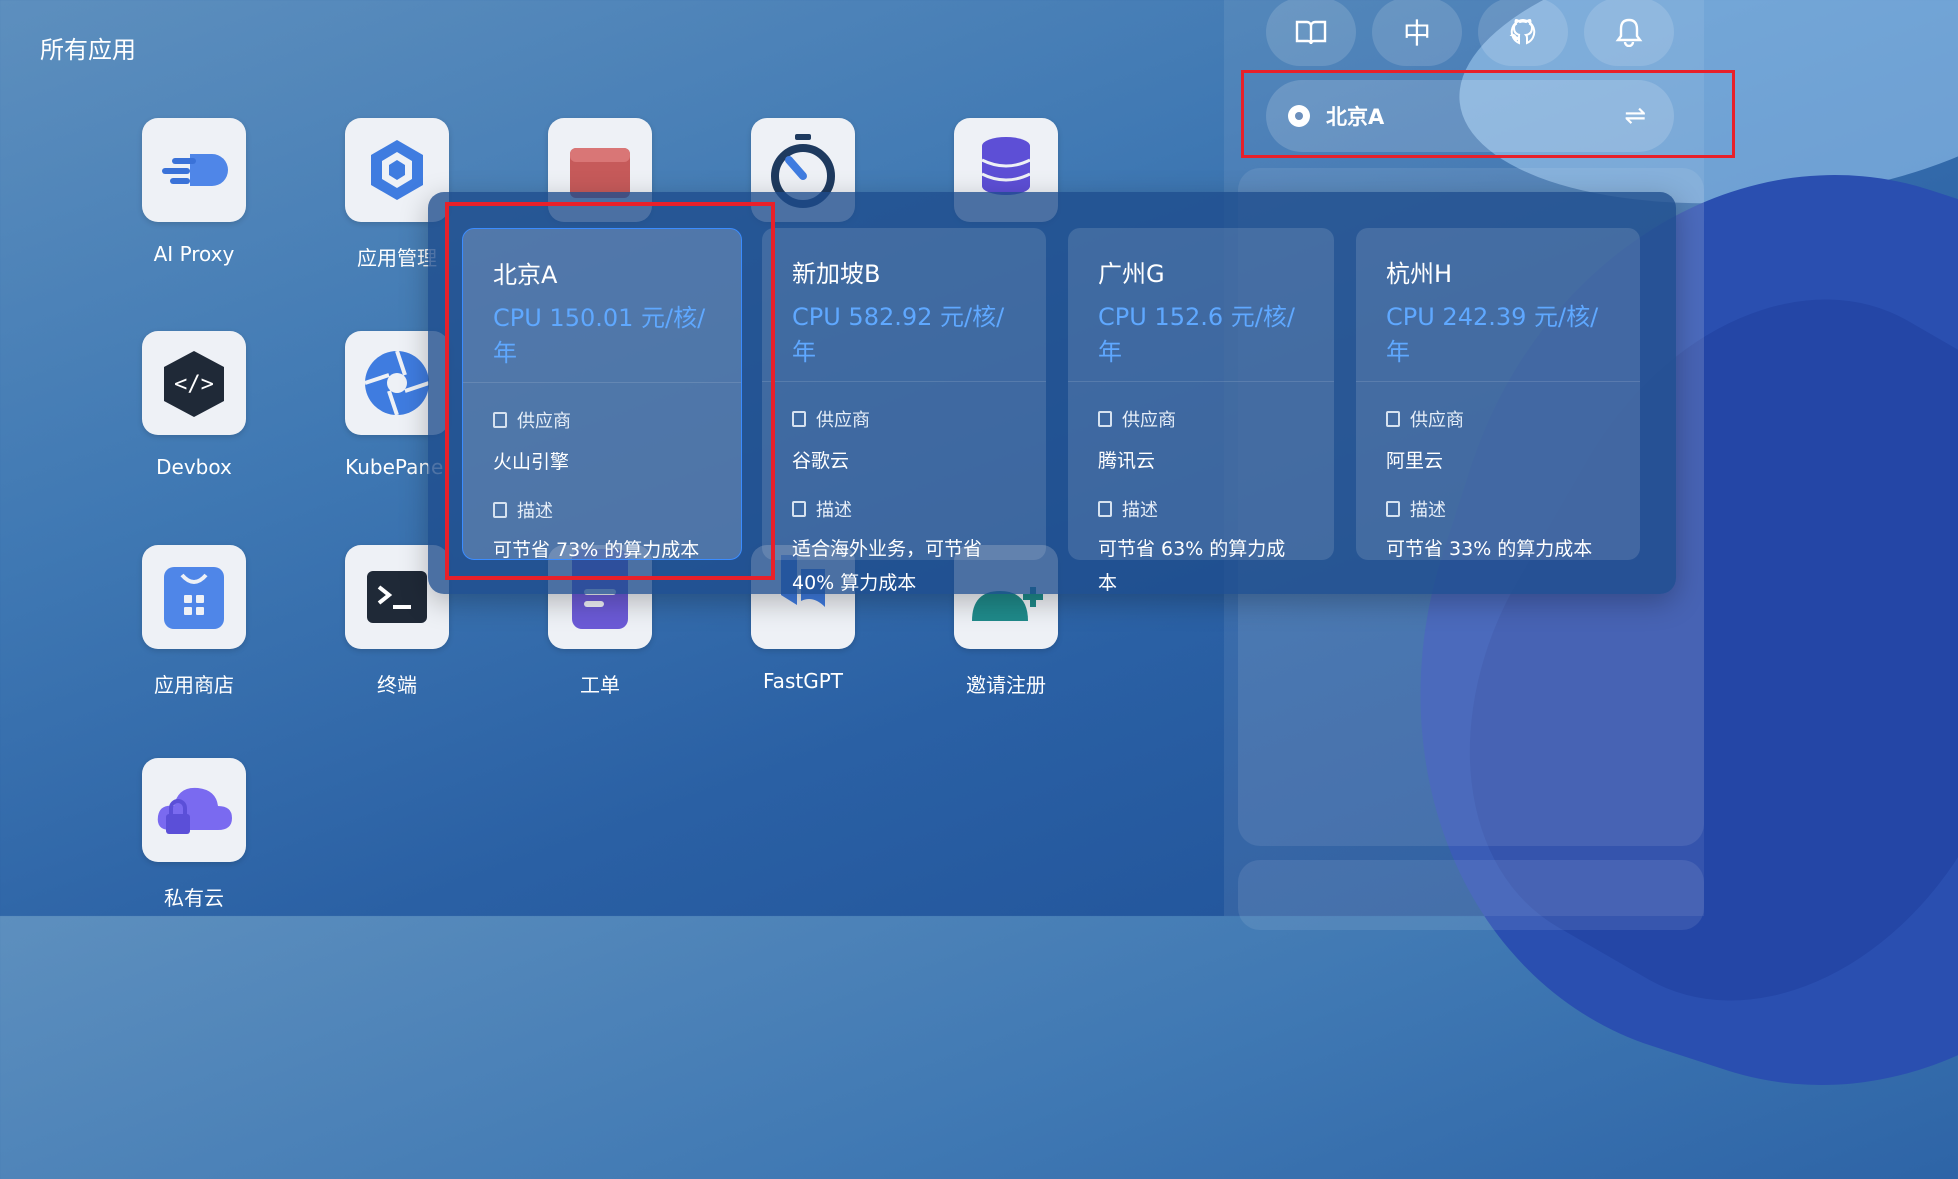  I want to click on app-label: 邀请注册, so click(1006, 685).